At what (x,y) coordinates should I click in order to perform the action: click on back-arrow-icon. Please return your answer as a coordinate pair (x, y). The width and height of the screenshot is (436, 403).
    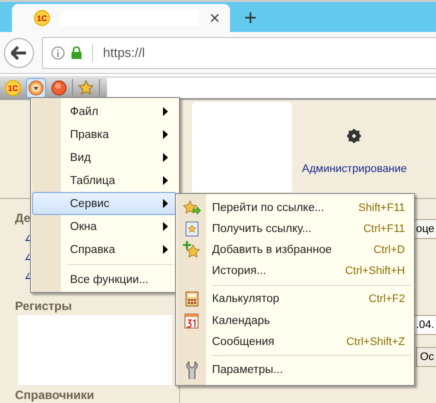
    Looking at the image, I should click on (19, 53).